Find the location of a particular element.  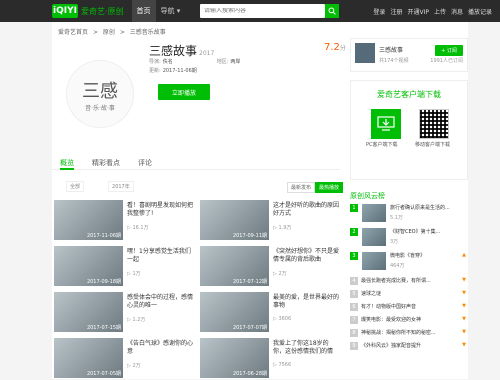

video-card: 2017-09-18期 嘿！1分享感觉生活我们一起 ▷ 1万 is located at coordinates (125, 267).